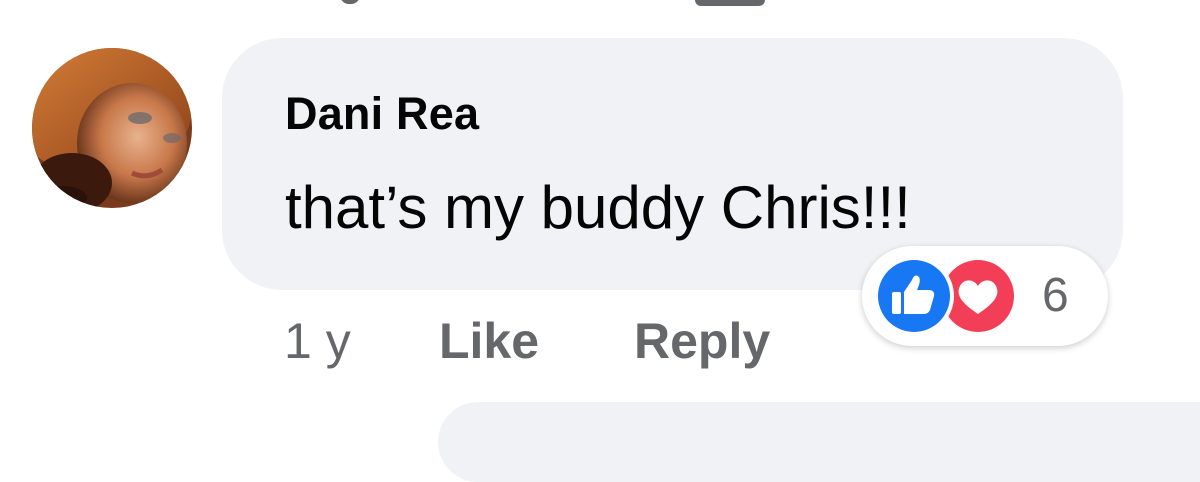 This screenshot has width=1200, height=482. I want to click on reaction-summary: 6, so click(985, 296).